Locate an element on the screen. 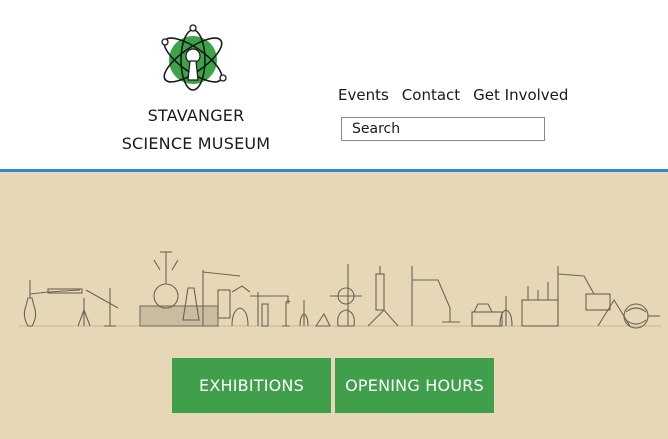 The height and width of the screenshot is (439, 668). site-name-line1: STAVANGER is located at coordinates (196, 115).